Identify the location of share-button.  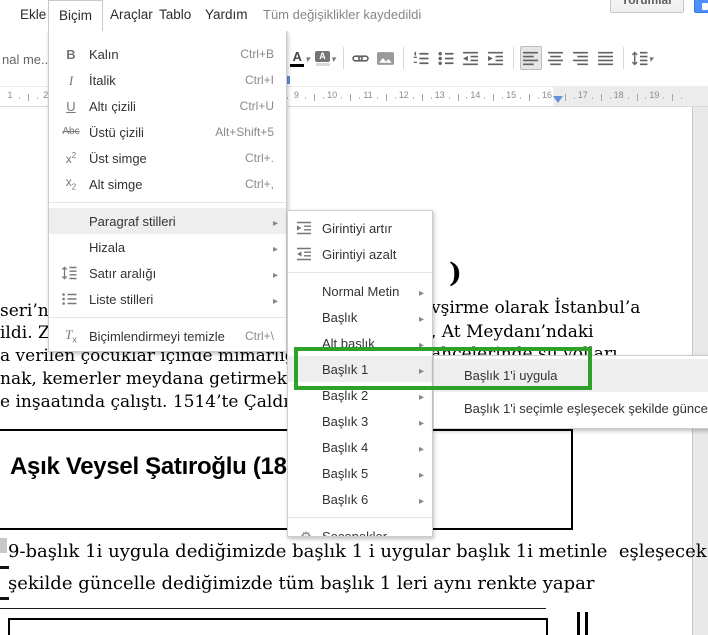
(701, 6).